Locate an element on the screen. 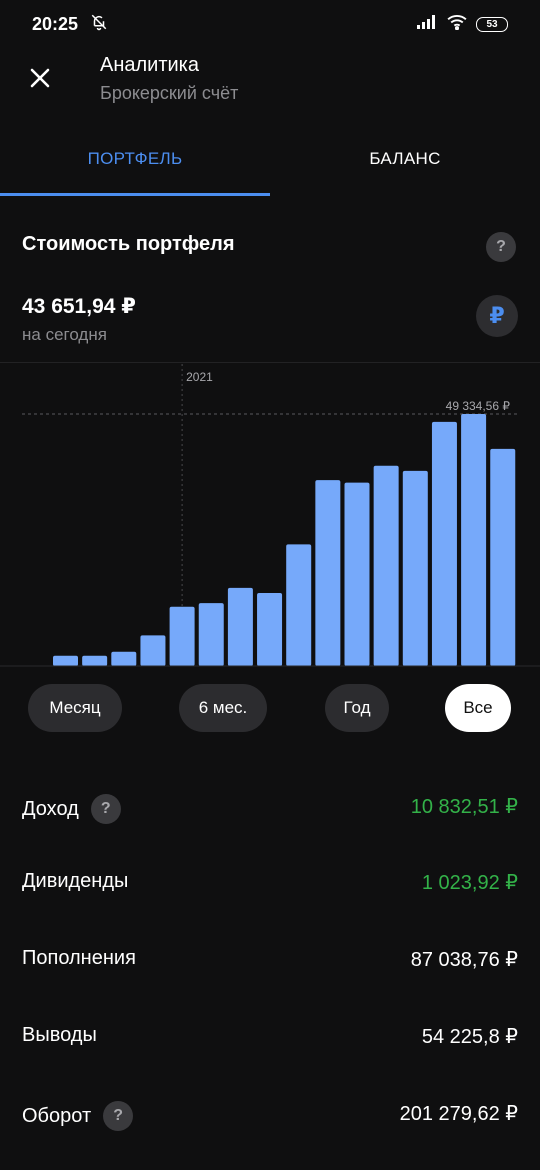 The height and width of the screenshot is (1170, 540). tab-balance: БАЛАНС is located at coordinates (405, 159).